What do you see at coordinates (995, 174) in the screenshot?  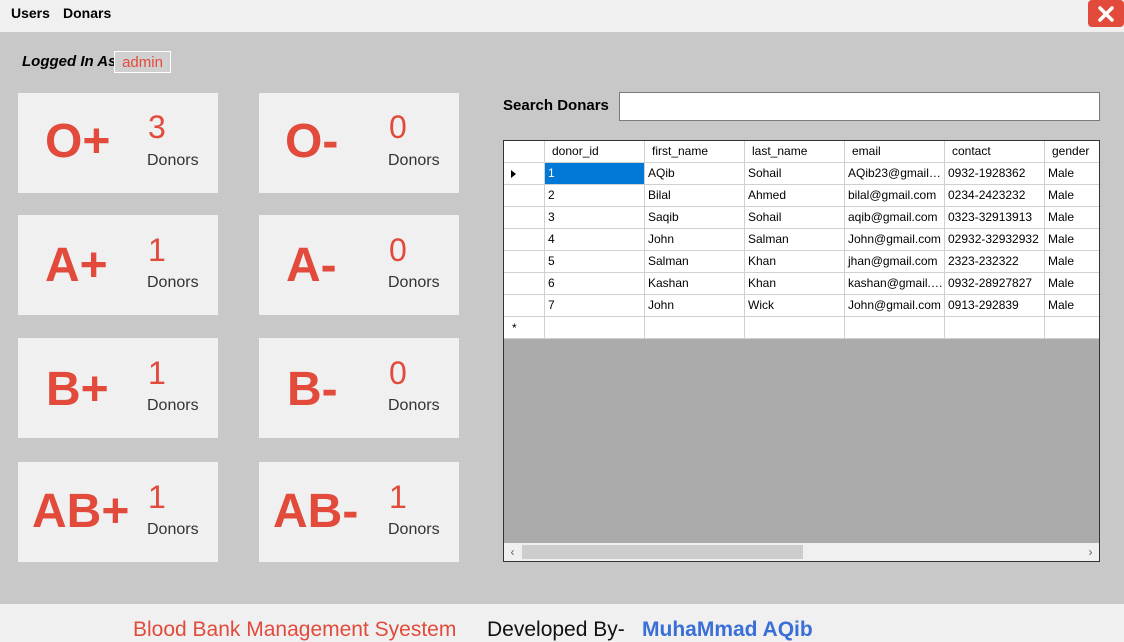 I see `table-cell: 0932-1928362` at bounding box center [995, 174].